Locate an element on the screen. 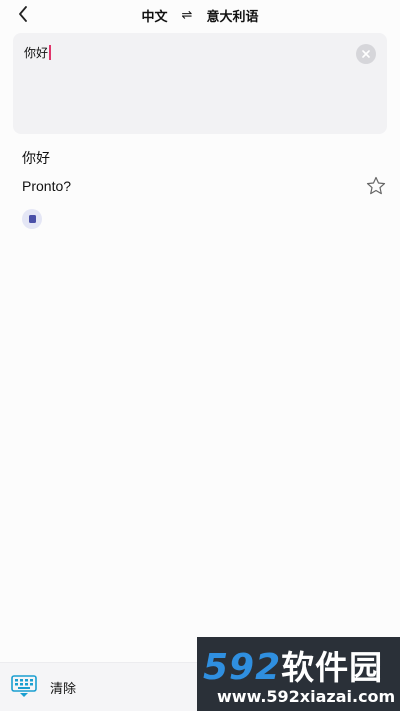  star-icon is located at coordinates (376, 185).